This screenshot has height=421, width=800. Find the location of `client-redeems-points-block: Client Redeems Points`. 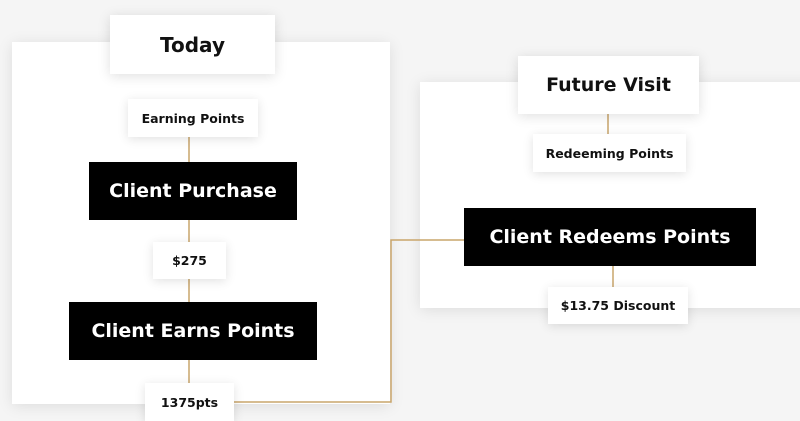

client-redeems-points-block: Client Redeems Points is located at coordinates (610, 237).